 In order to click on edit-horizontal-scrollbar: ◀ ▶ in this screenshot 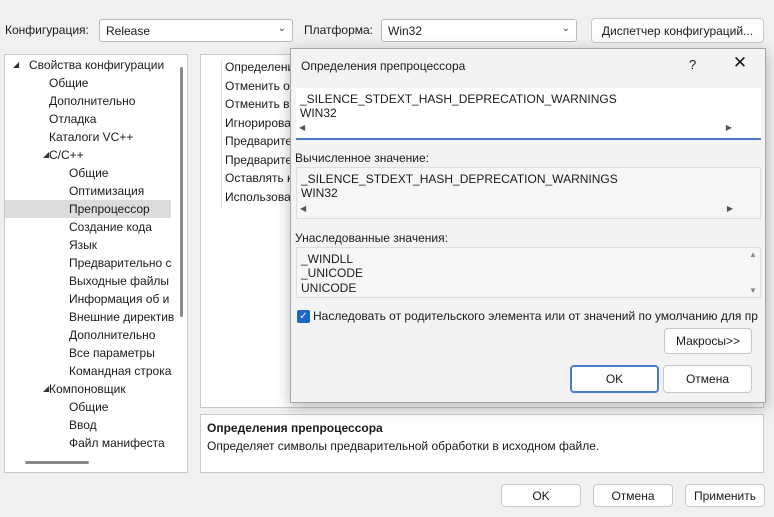, I will do `click(516, 129)`.